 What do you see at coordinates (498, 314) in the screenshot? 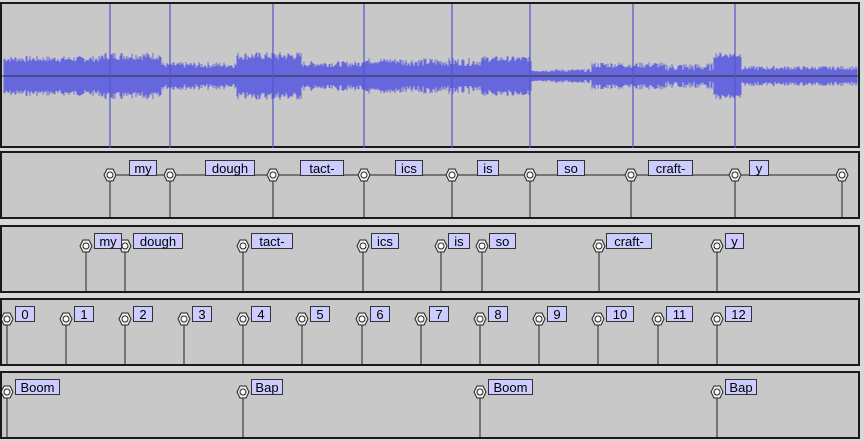
I see `label-text-box: 8` at bounding box center [498, 314].